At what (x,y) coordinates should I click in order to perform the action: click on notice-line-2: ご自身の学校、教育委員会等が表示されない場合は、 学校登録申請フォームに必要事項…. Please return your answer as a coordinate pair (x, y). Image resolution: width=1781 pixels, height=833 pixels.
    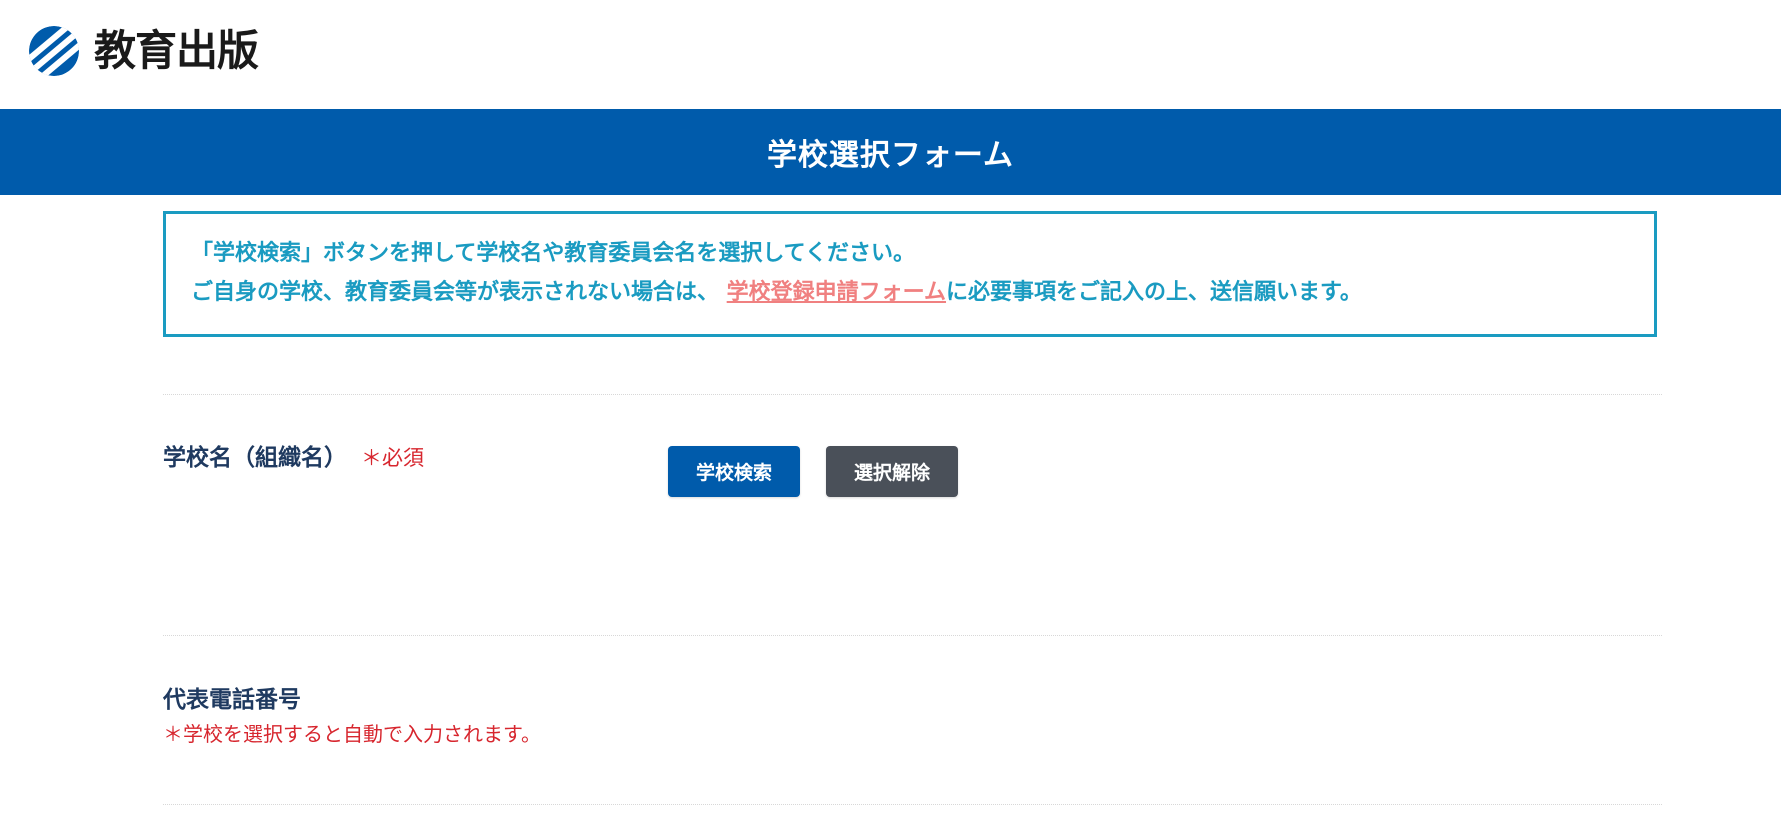
    Looking at the image, I should click on (922, 292).